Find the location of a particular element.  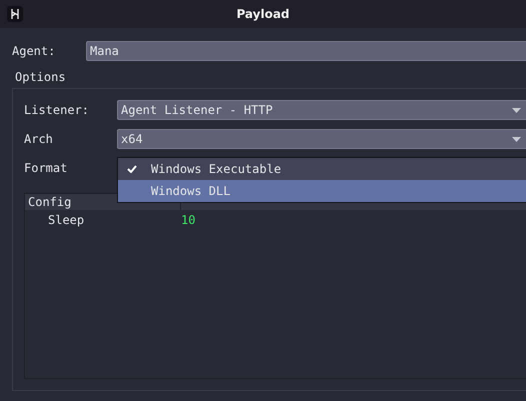

field-label: Listener: is located at coordinates (57, 110).